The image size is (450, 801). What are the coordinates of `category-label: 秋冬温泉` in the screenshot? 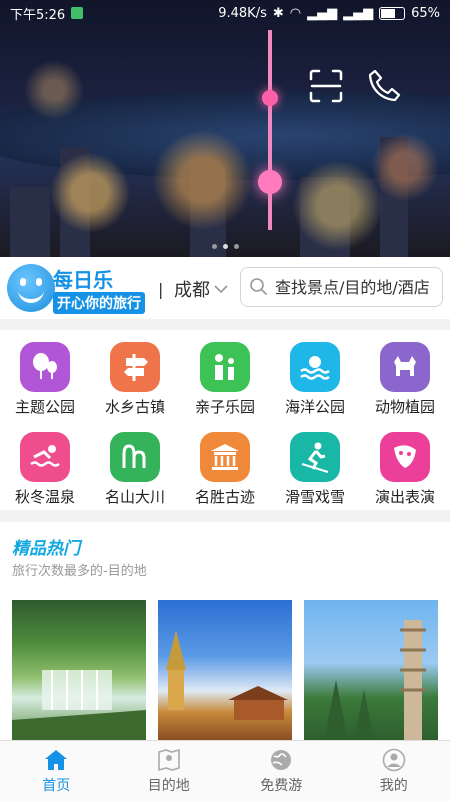 It's located at (45, 496).